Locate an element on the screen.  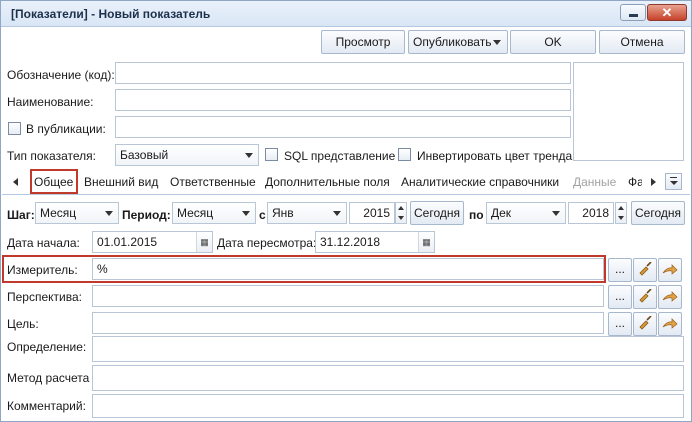
window-title: [Показатели] - Новый показатель is located at coordinates (111, 14).